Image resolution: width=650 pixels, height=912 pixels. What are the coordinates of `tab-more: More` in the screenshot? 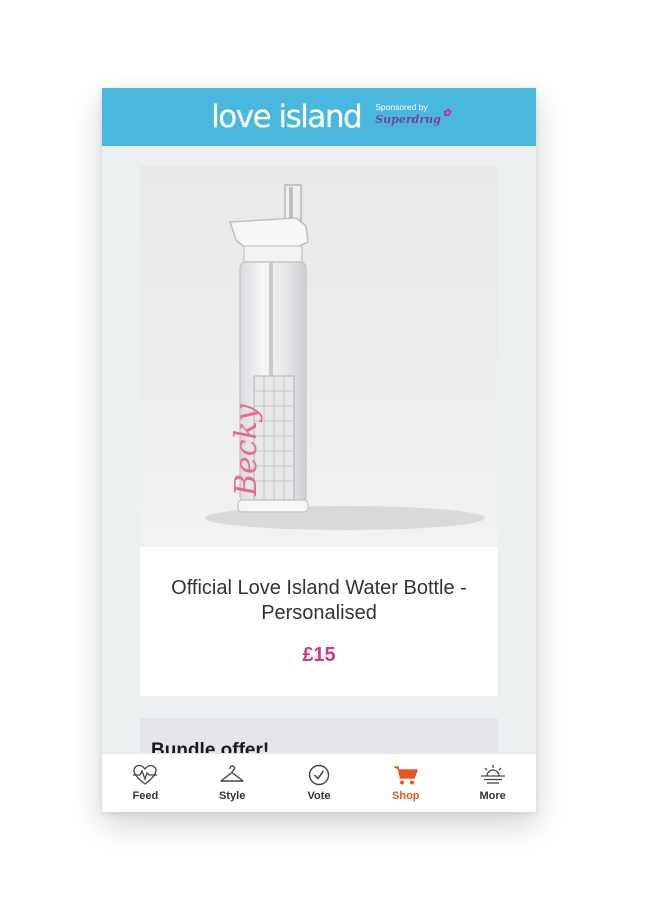 It's located at (492, 783).